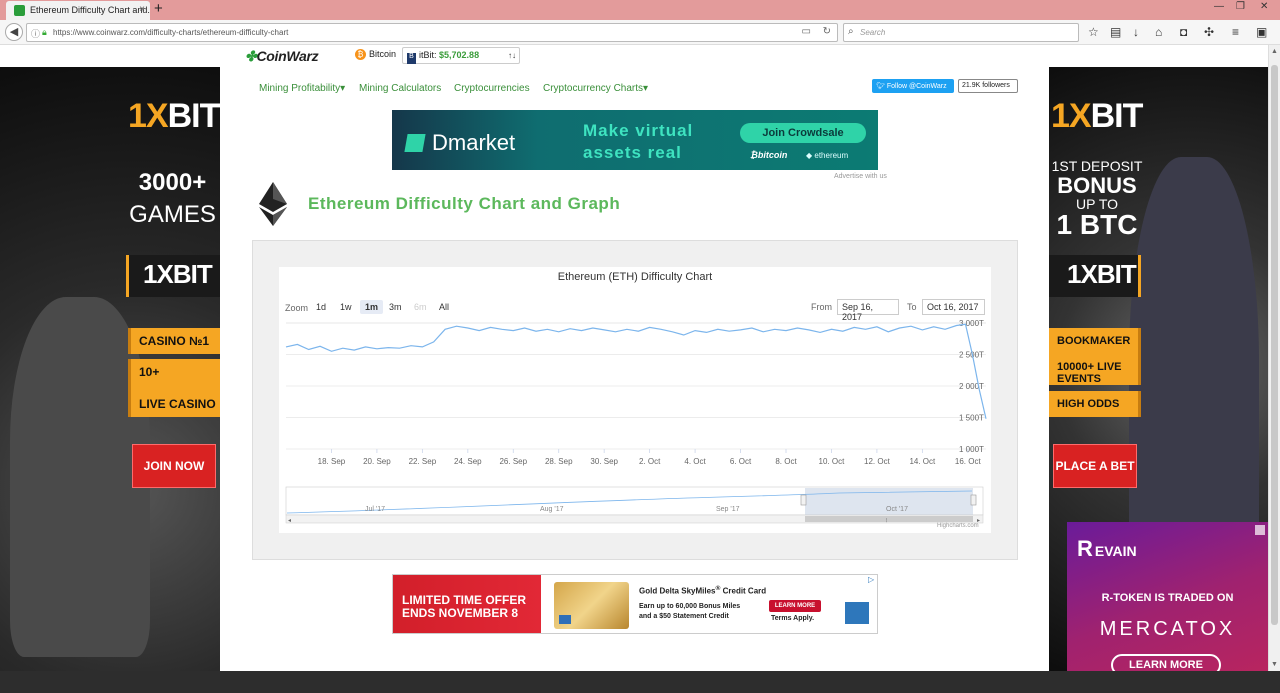  I want to click on x-tick-label: 24. Sep, so click(468, 461).